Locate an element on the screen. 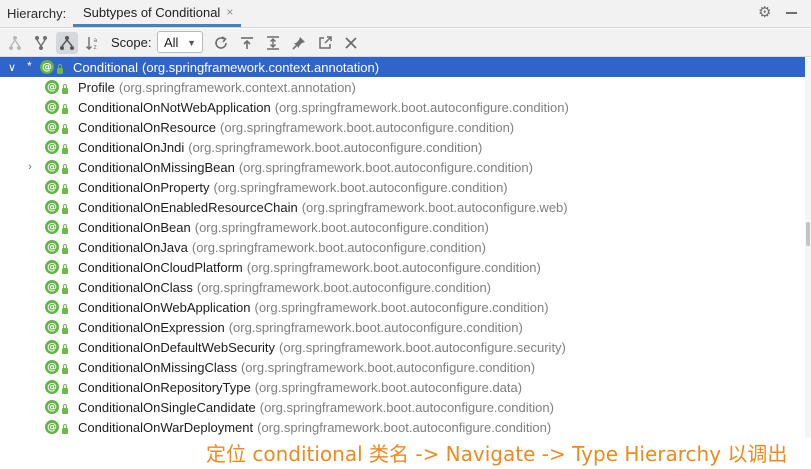 The width and height of the screenshot is (811, 469). class-name: ConditionalOnEnabledResourceChain is located at coordinates (188, 207).